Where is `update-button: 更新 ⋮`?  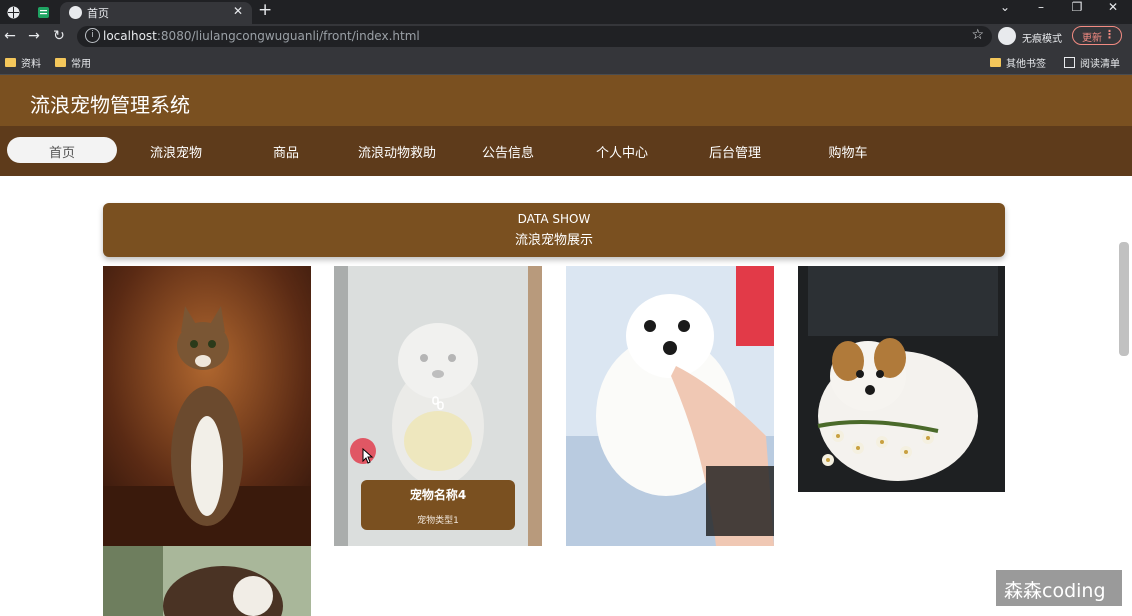
update-button: 更新 ⋮ is located at coordinates (1097, 35).